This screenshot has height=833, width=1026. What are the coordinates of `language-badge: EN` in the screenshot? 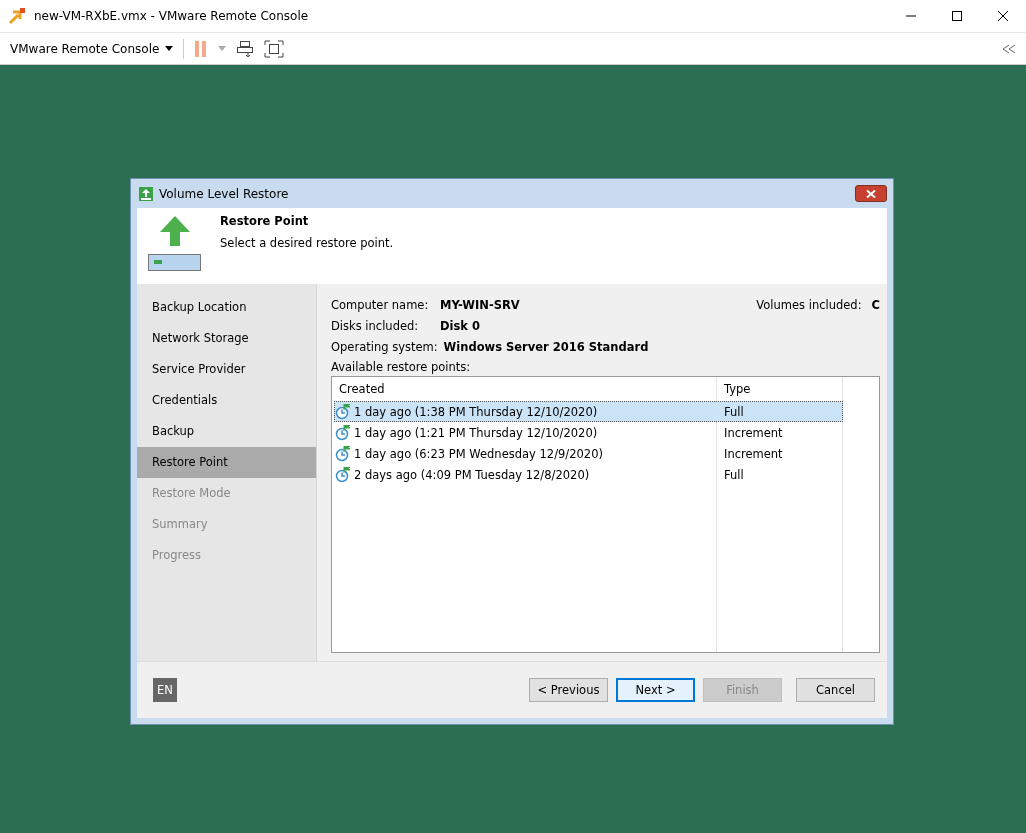 It's located at (165, 690).